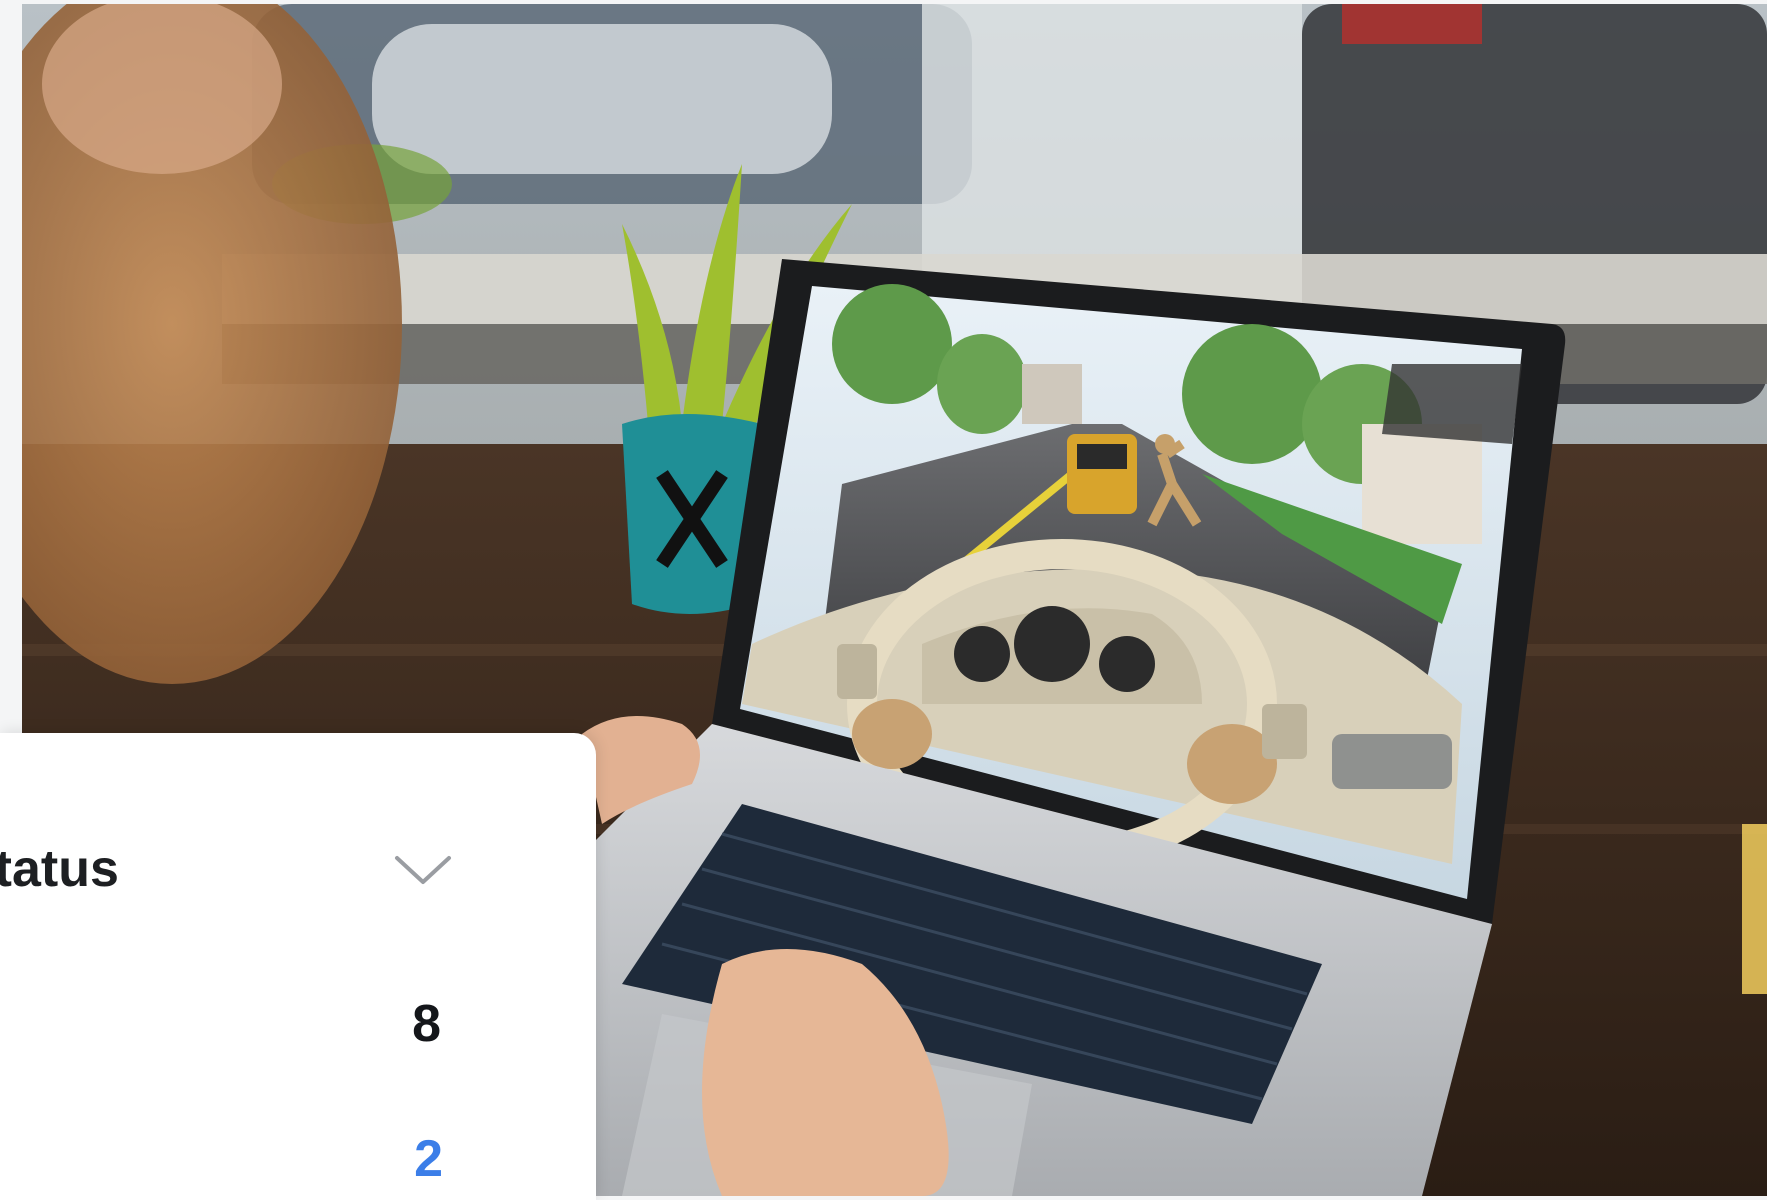 Image resolution: width=1767 pixels, height=1200 pixels. What do you see at coordinates (74, 1024) in the screenshot?
I see `status-row-label: ed` at bounding box center [74, 1024].